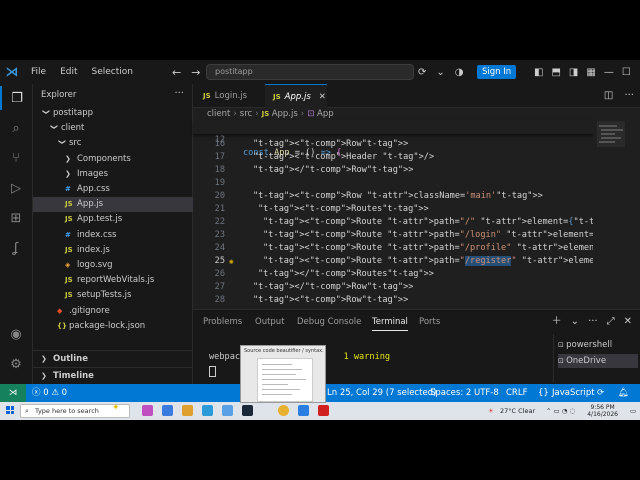 This screenshot has height=480, width=640. Describe the element at coordinates (231, 261) in the screenshot. I see `lightbulb-icon: ✺` at that location.